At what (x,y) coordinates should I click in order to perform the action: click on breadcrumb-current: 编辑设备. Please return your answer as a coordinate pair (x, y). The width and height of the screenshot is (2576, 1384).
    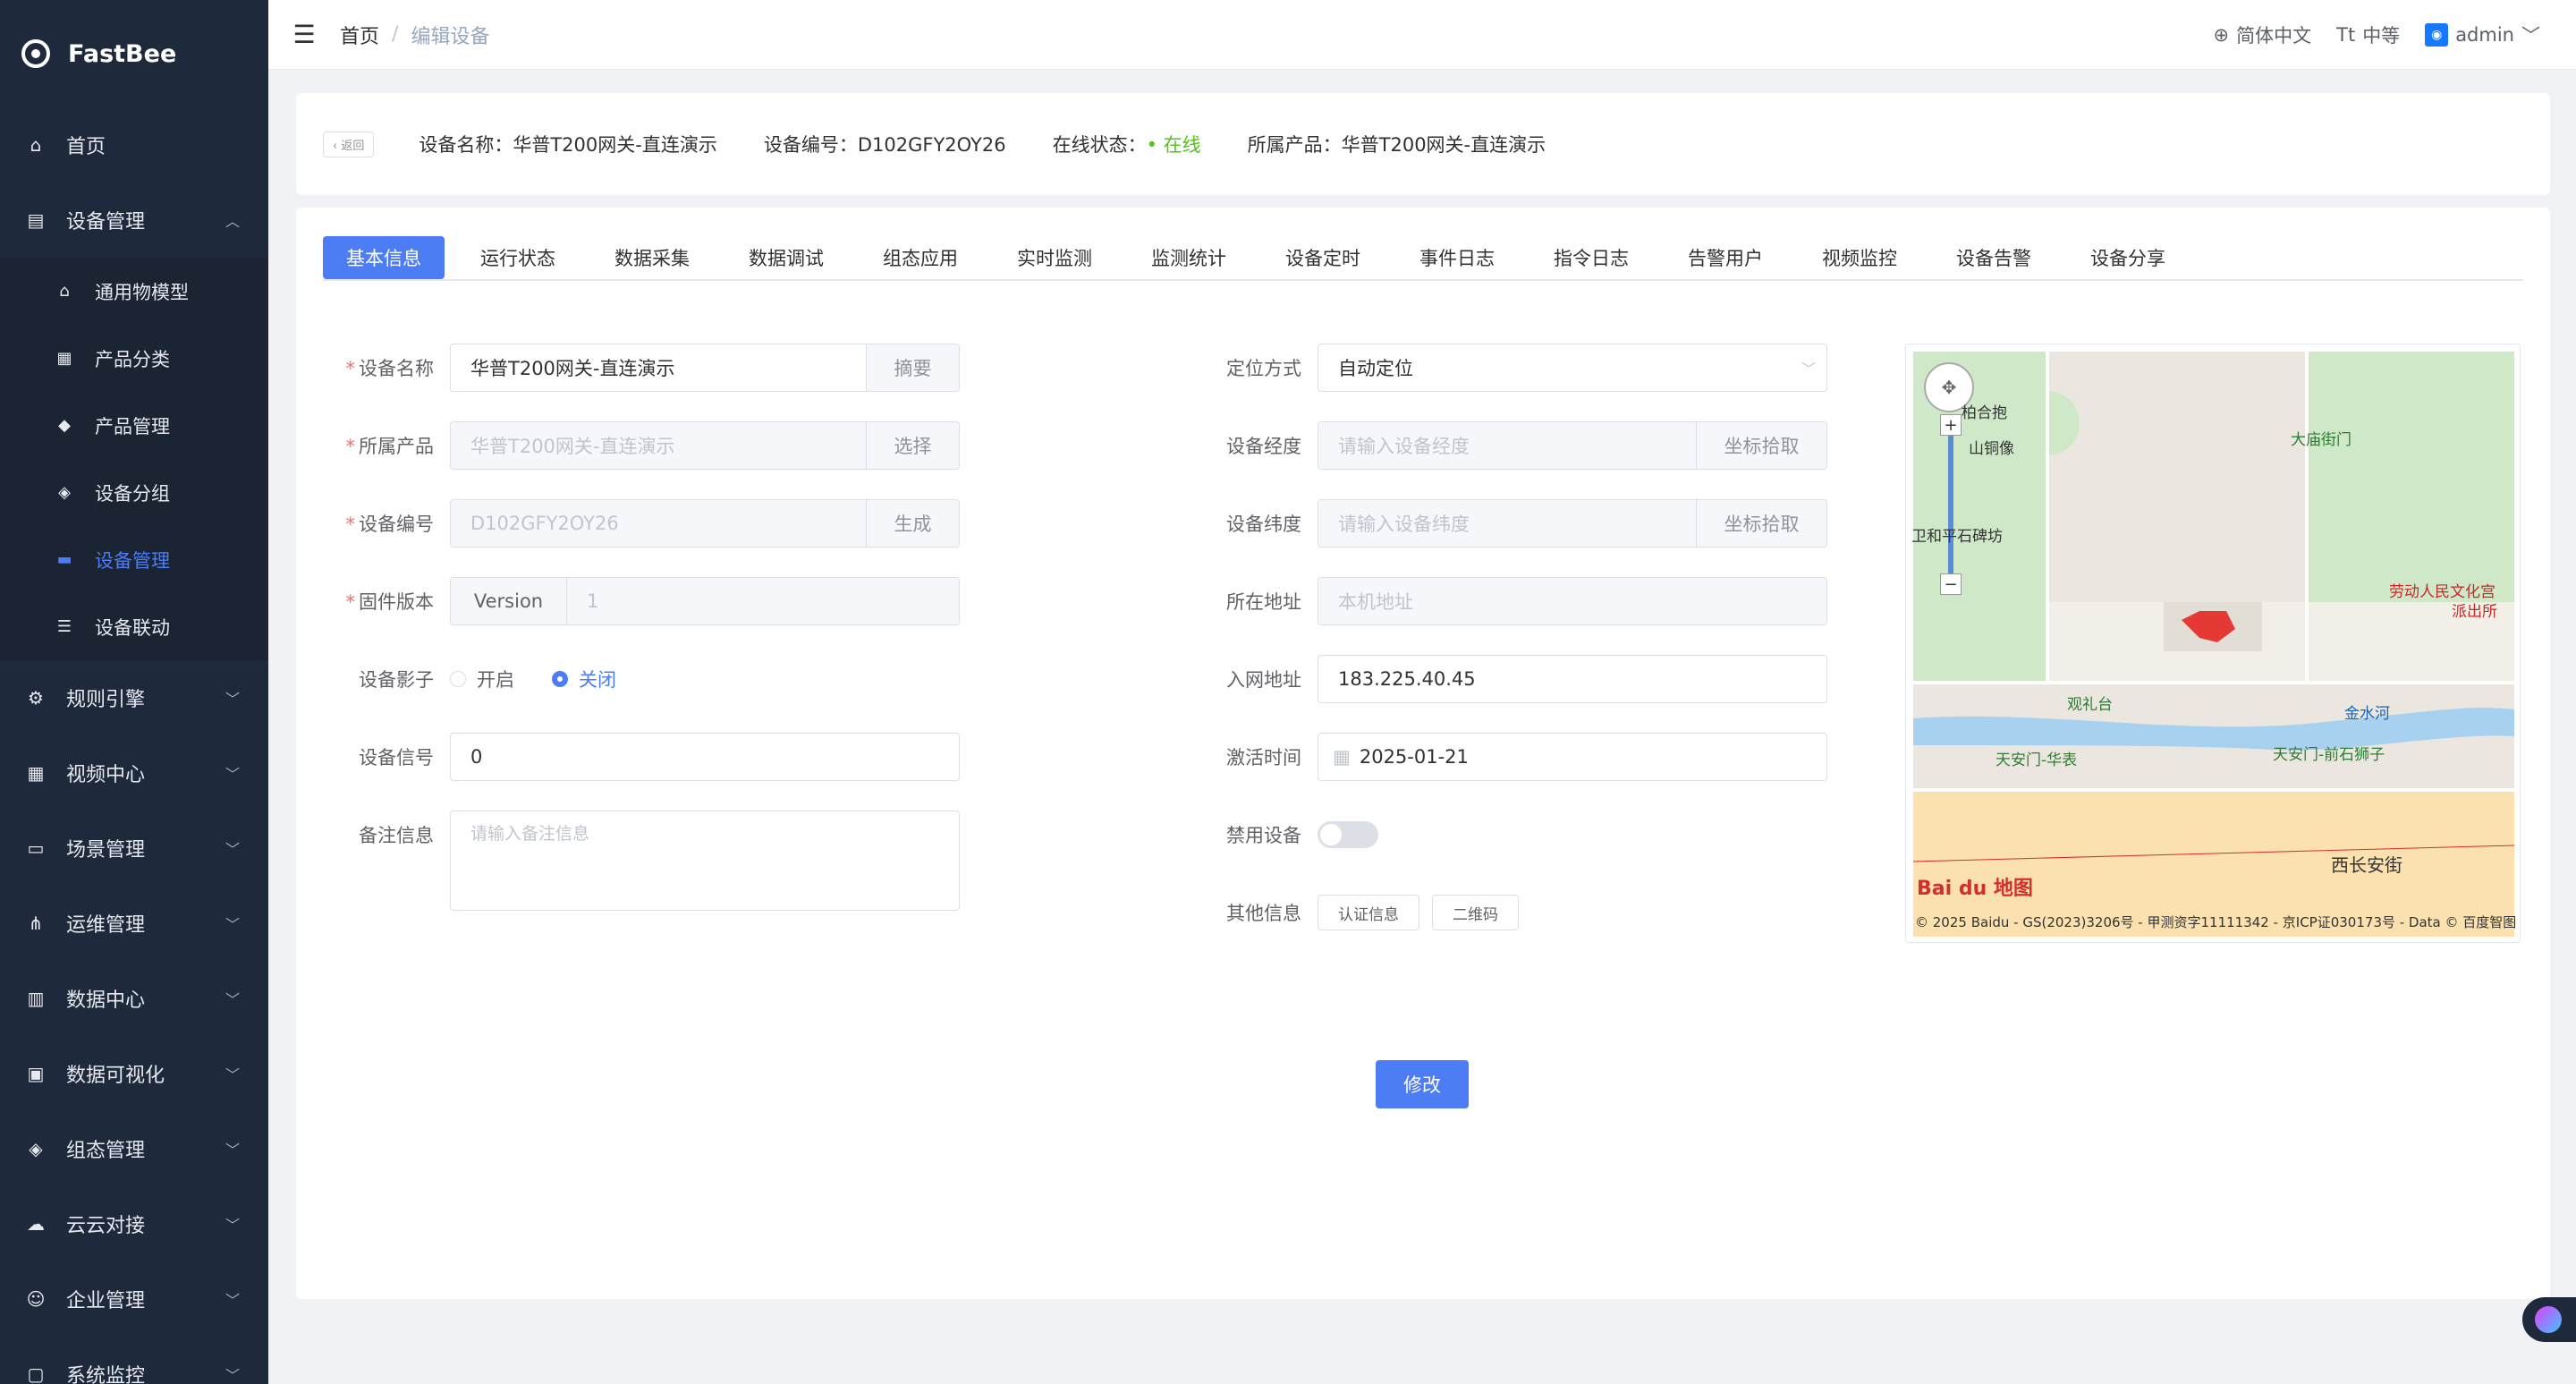
    Looking at the image, I should click on (450, 36).